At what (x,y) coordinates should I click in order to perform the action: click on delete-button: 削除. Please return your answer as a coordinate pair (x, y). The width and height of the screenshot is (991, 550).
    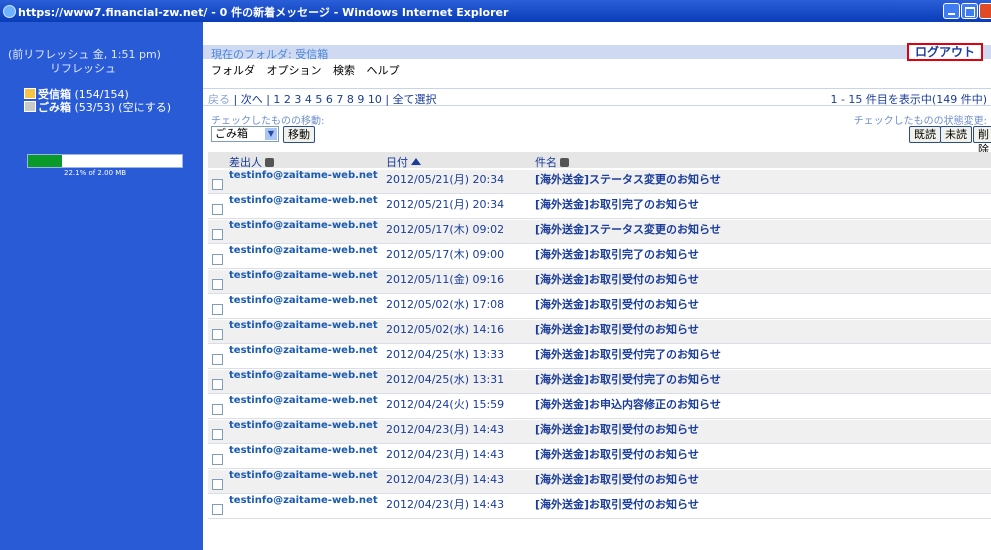
    Looking at the image, I should click on (982, 141).